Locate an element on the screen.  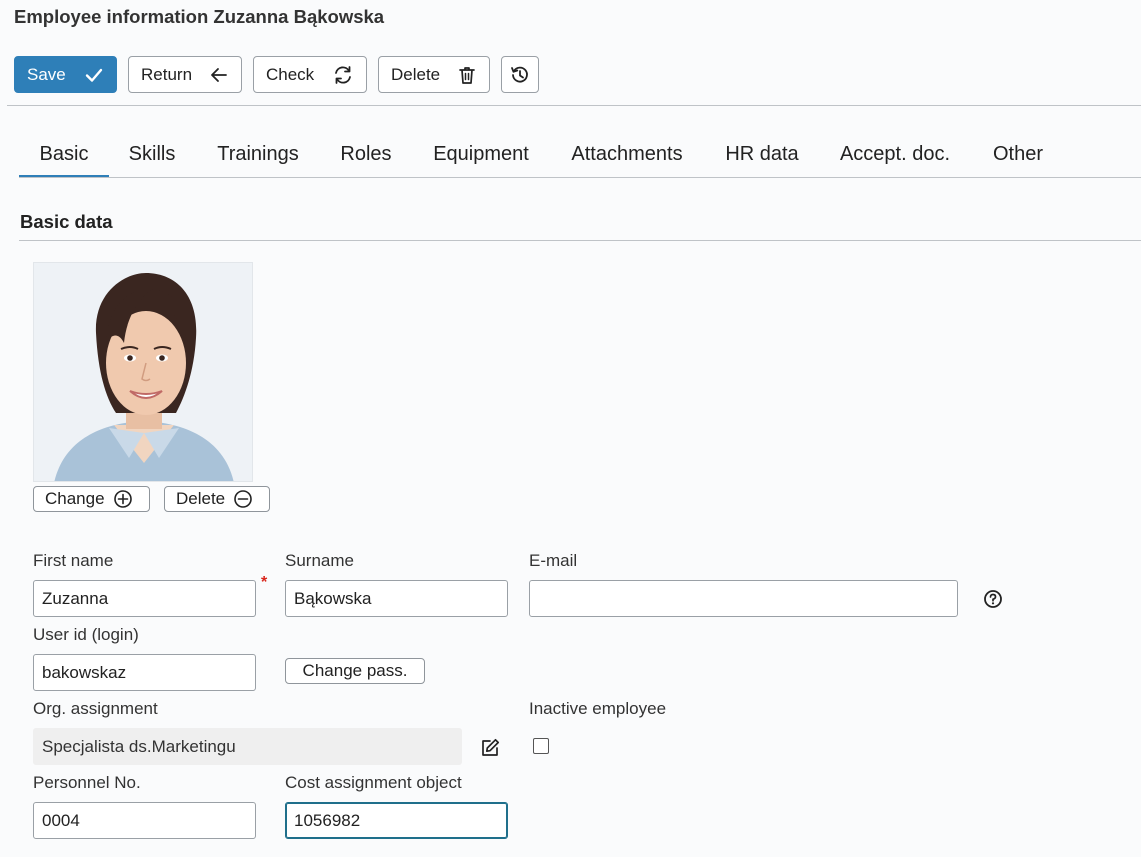
cost-assignment-label: Cost assignment object is located at coordinates (373, 782).